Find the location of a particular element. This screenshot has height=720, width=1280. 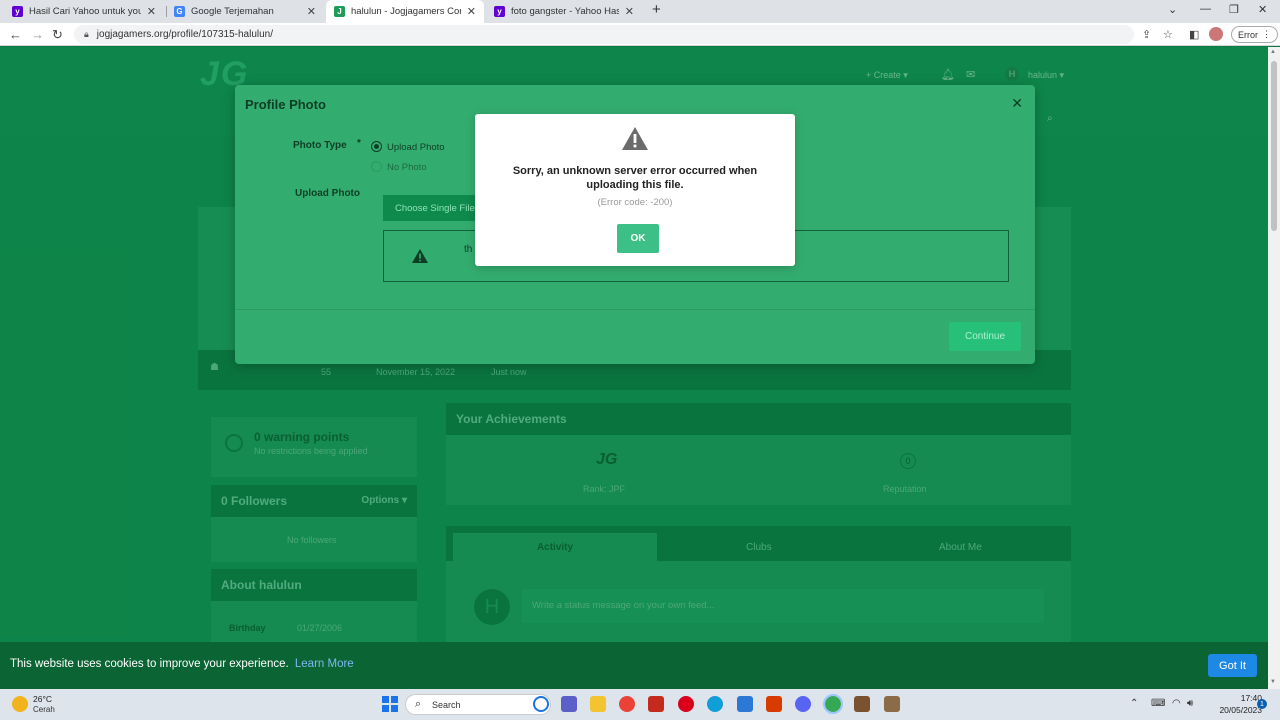

warning-text: th is located at coordinates (468, 249).